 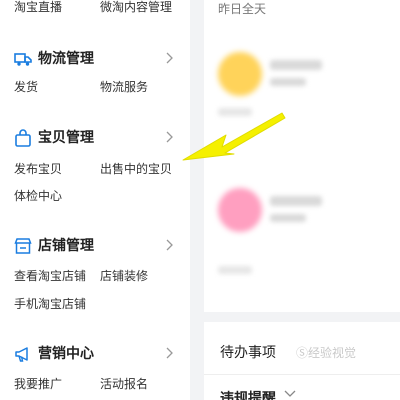 What do you see at coordinates (38, 384) in the screenshot?
I see `link-promote: 我要推广` at bounding box center [38, 384].